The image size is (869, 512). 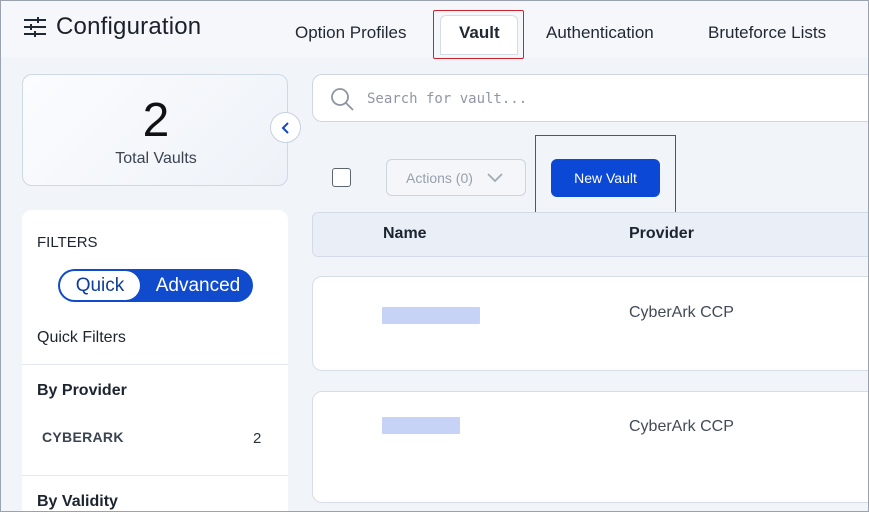 What do you see at coordinates (661, 234) in the screenshot?
I see `column-header-provider: Provider` at bounding box center [661, 234].